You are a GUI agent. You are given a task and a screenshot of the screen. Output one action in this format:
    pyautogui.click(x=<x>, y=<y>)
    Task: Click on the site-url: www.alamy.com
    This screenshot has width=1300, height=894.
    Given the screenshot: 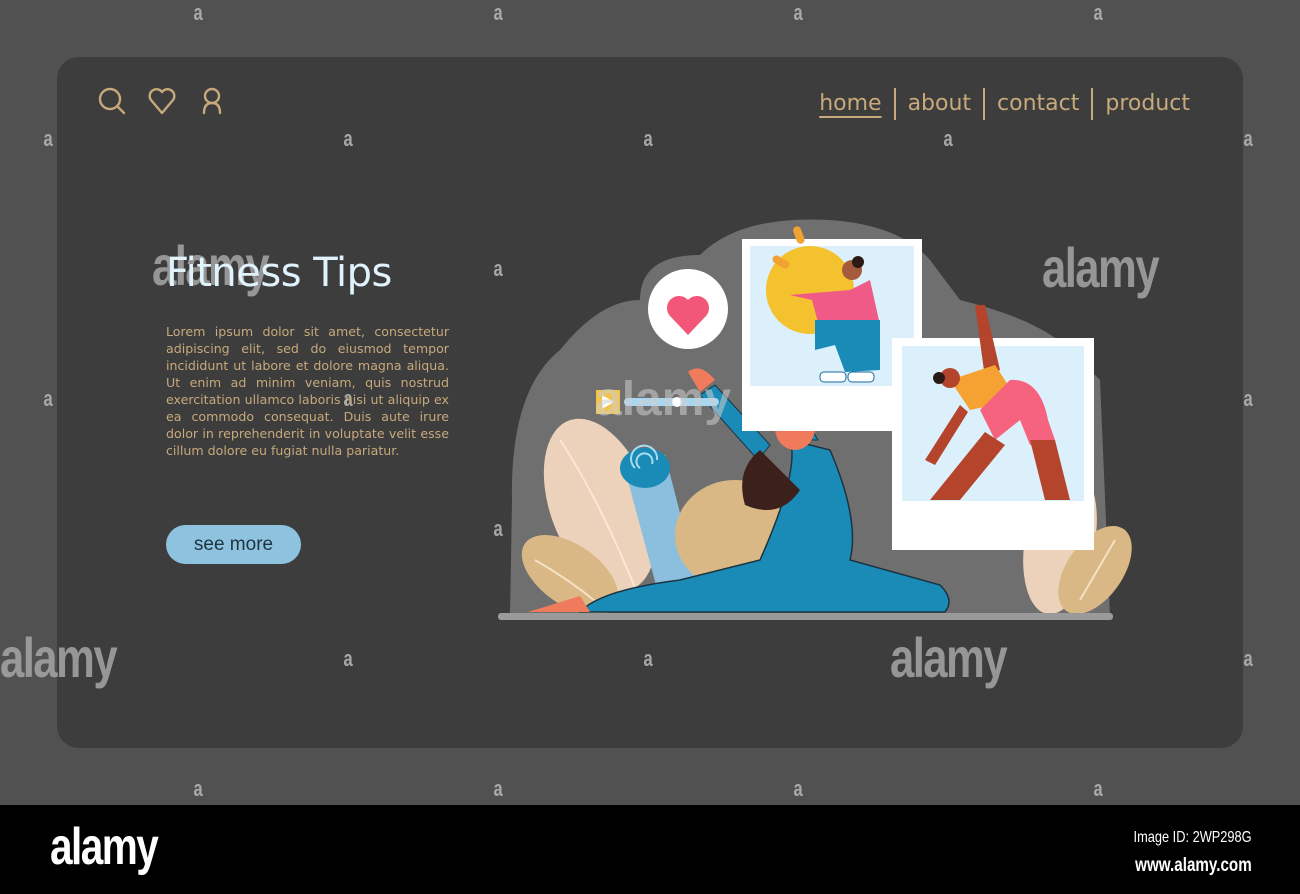 What is the action you would take?
    pyautogui.click(x=1193, y=866)
    